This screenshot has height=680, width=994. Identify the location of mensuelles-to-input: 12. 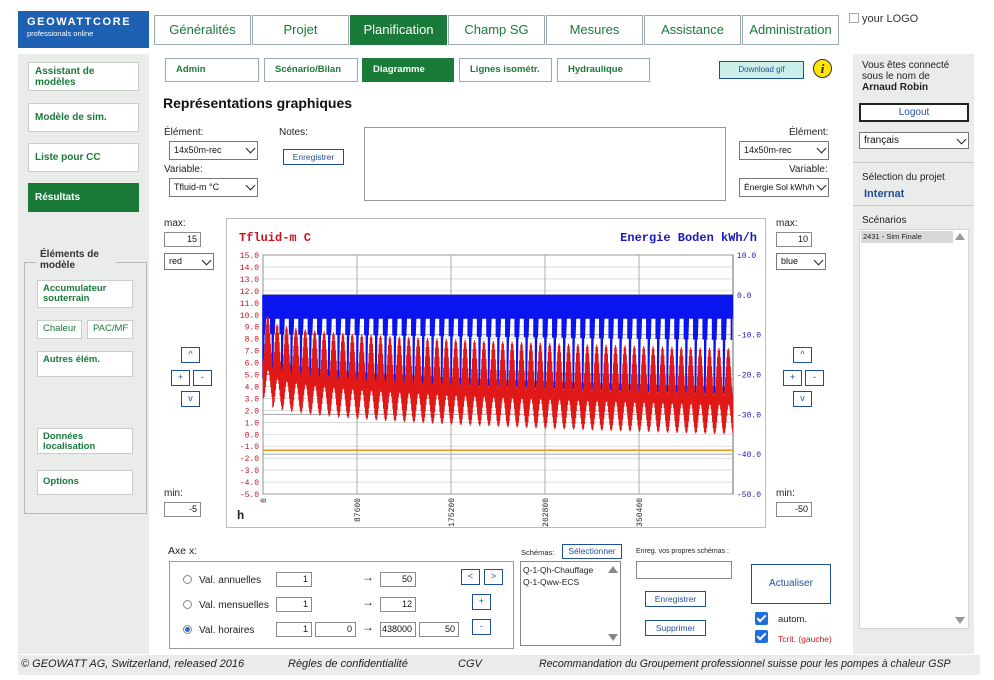
(398, 604).